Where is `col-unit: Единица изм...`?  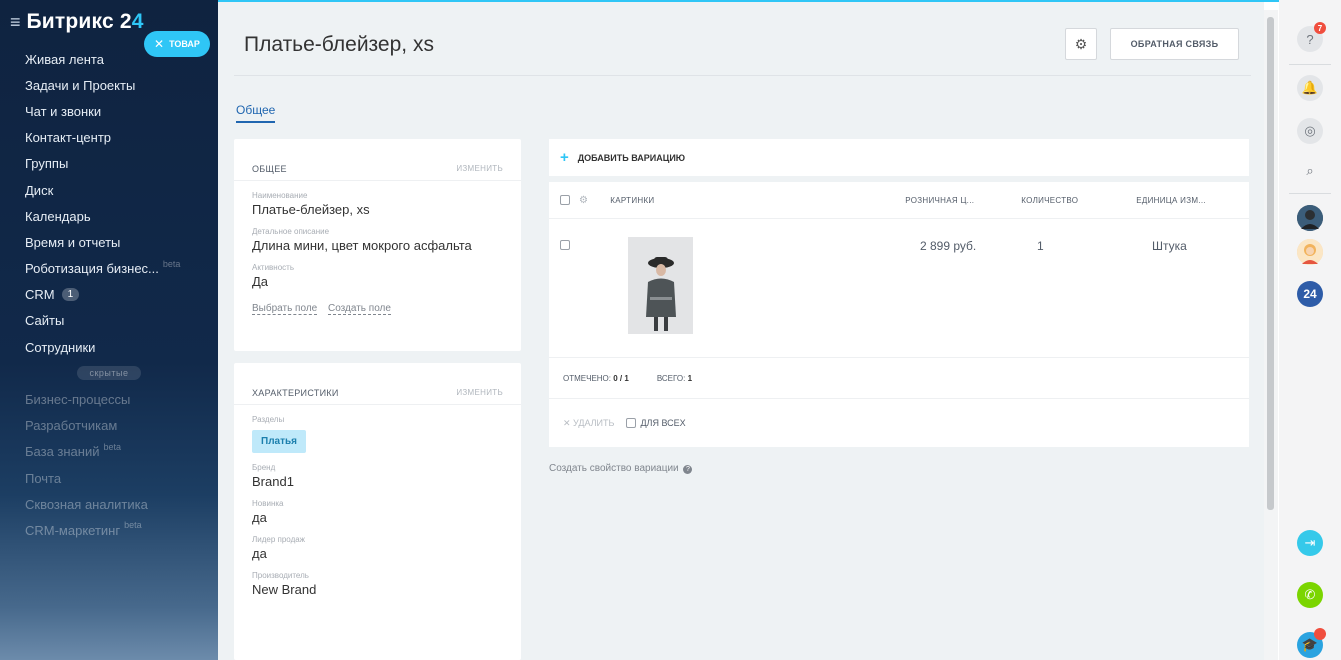
col-unit: Единица изм... is located at coordinates (1171, 200).